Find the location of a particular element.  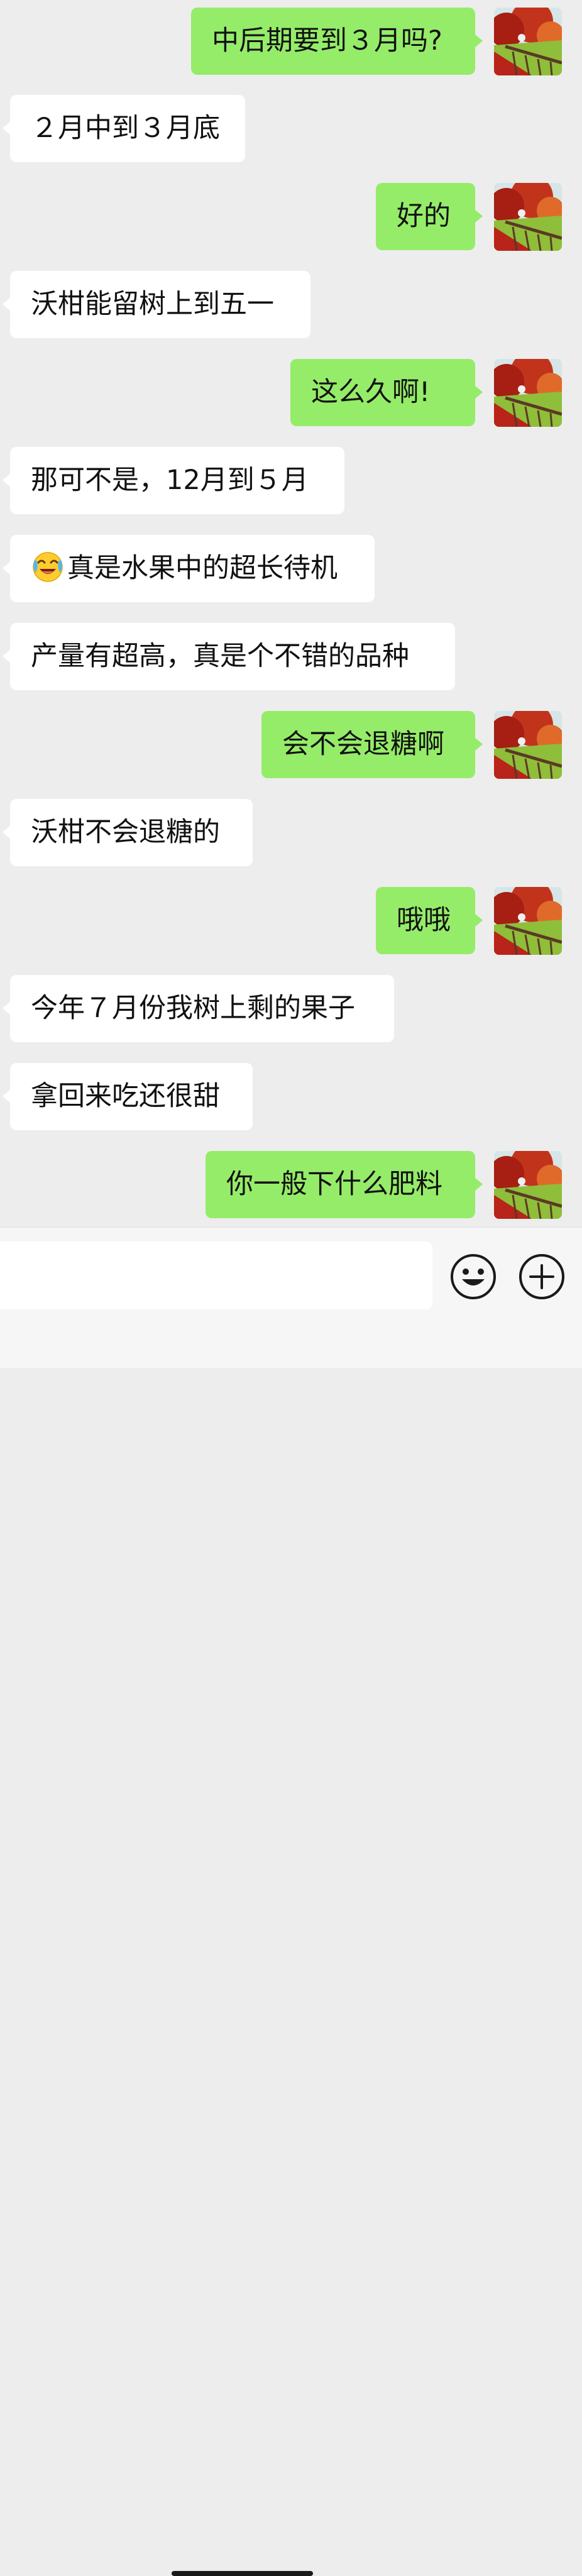

received-message-bubble: 沃柑不会退糖的 is located at coordinates (128, 832).